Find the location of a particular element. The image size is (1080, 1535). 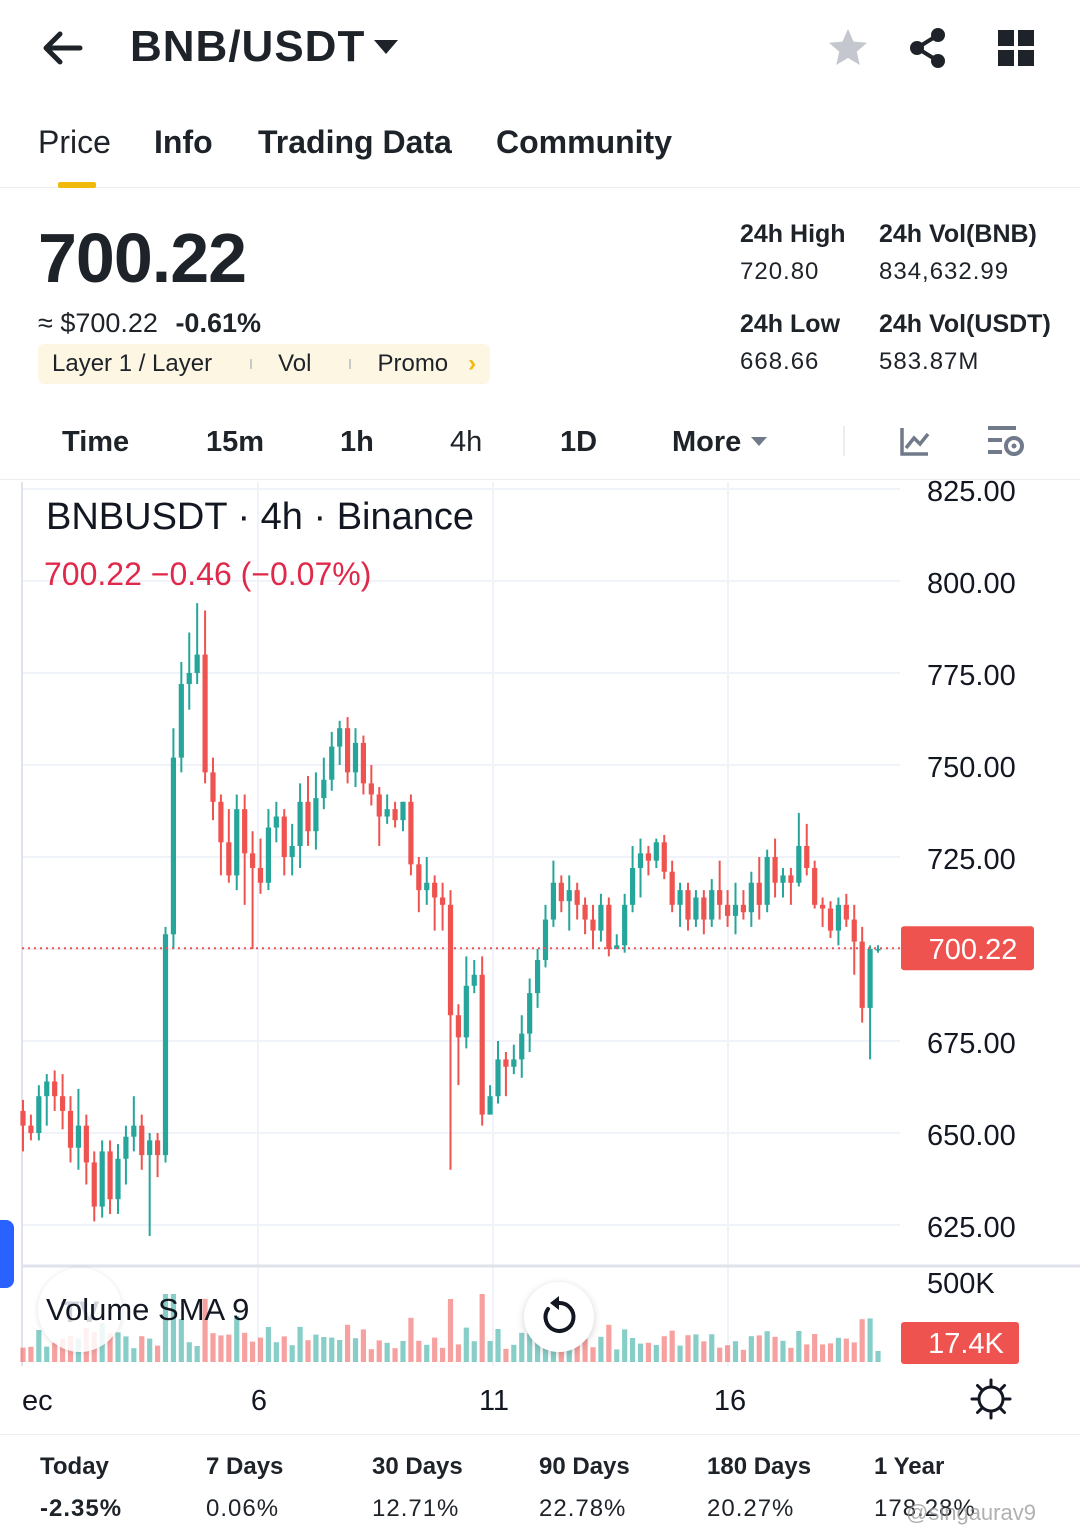

chart-settings-icon is located at coordinates (1006, 441).